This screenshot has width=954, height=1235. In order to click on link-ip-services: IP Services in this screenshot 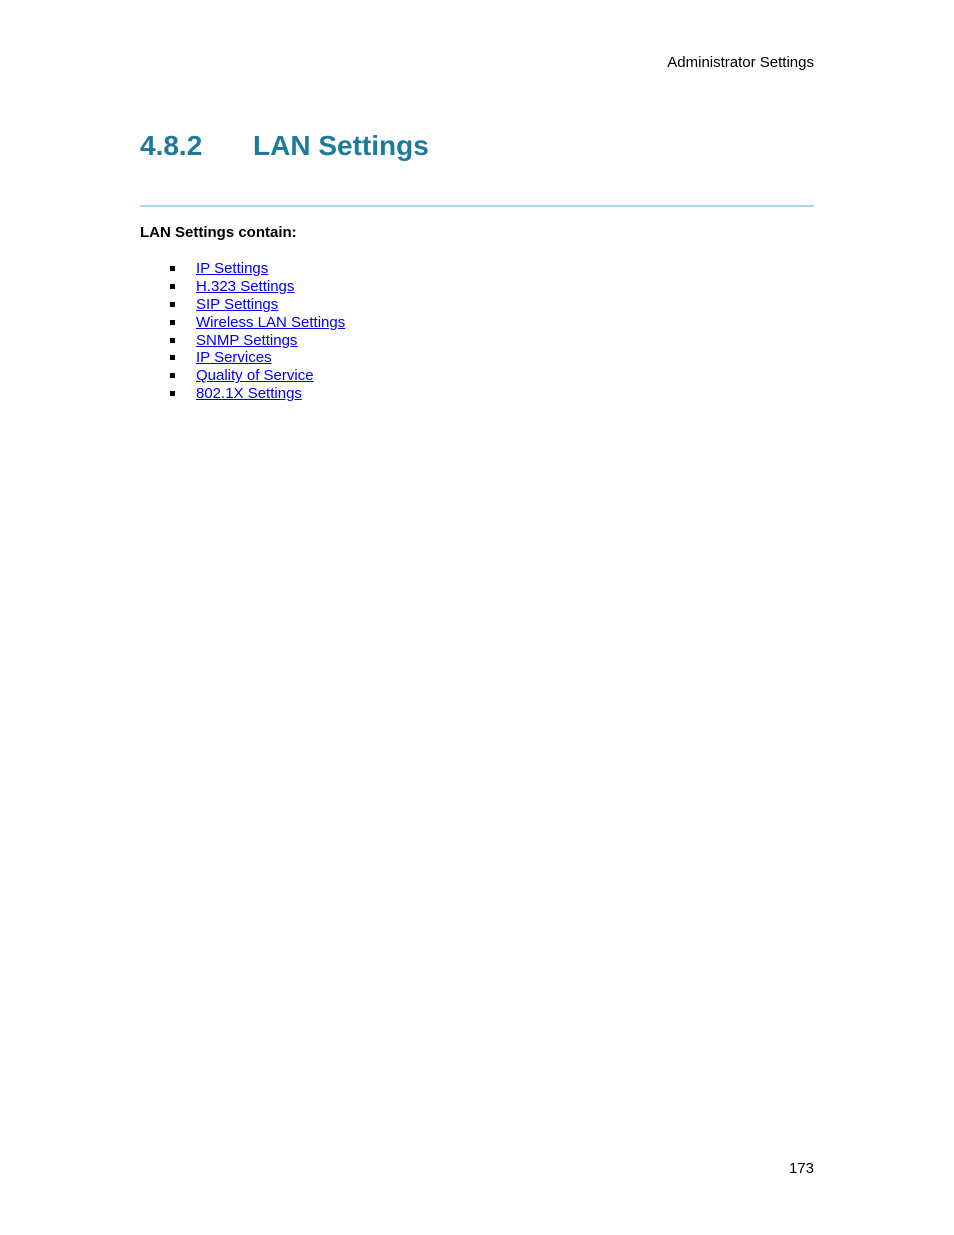, I will do `click(234, 357)`.